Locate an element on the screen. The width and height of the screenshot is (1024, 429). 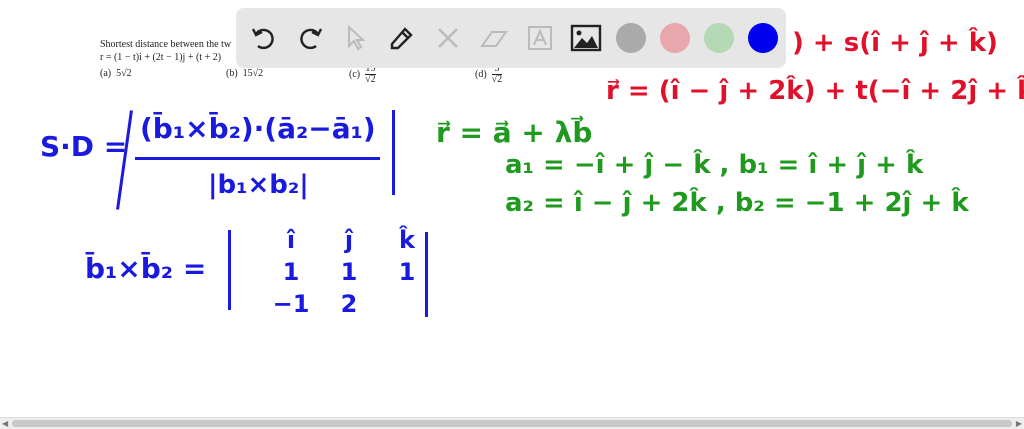
red-equation-2: r⃗ = (î − ĵ + 2k̂) + t(−î + 2ĵ + k̂) is located at coordinates (815, 91).